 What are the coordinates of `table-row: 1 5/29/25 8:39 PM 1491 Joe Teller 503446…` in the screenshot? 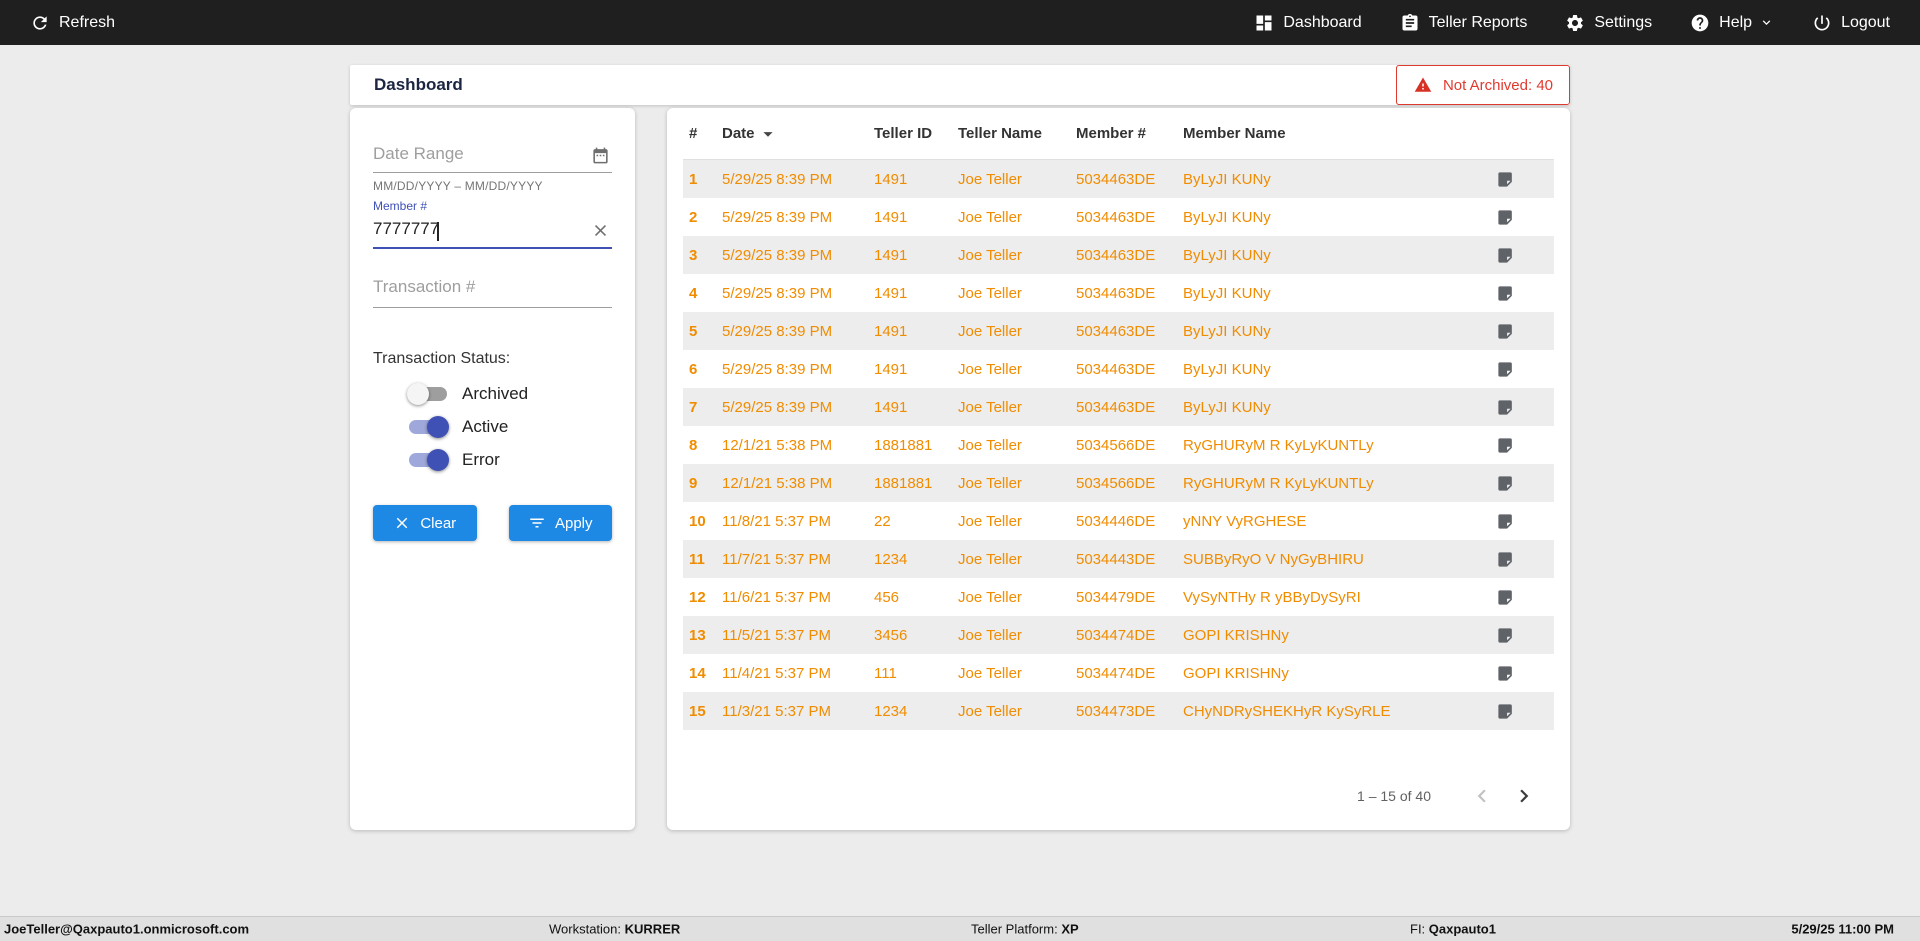 It's located at (1118, 179).